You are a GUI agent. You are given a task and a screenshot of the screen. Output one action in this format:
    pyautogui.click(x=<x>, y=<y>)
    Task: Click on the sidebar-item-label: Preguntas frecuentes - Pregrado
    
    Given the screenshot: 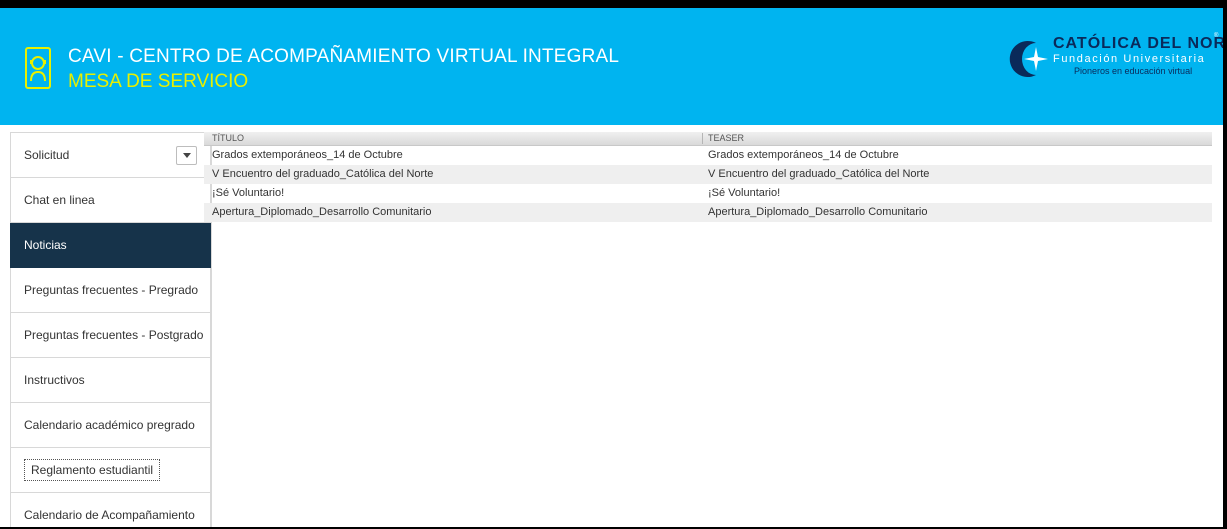 What is the action you would take?
    pyautogui.click(x=111, y=290)
    